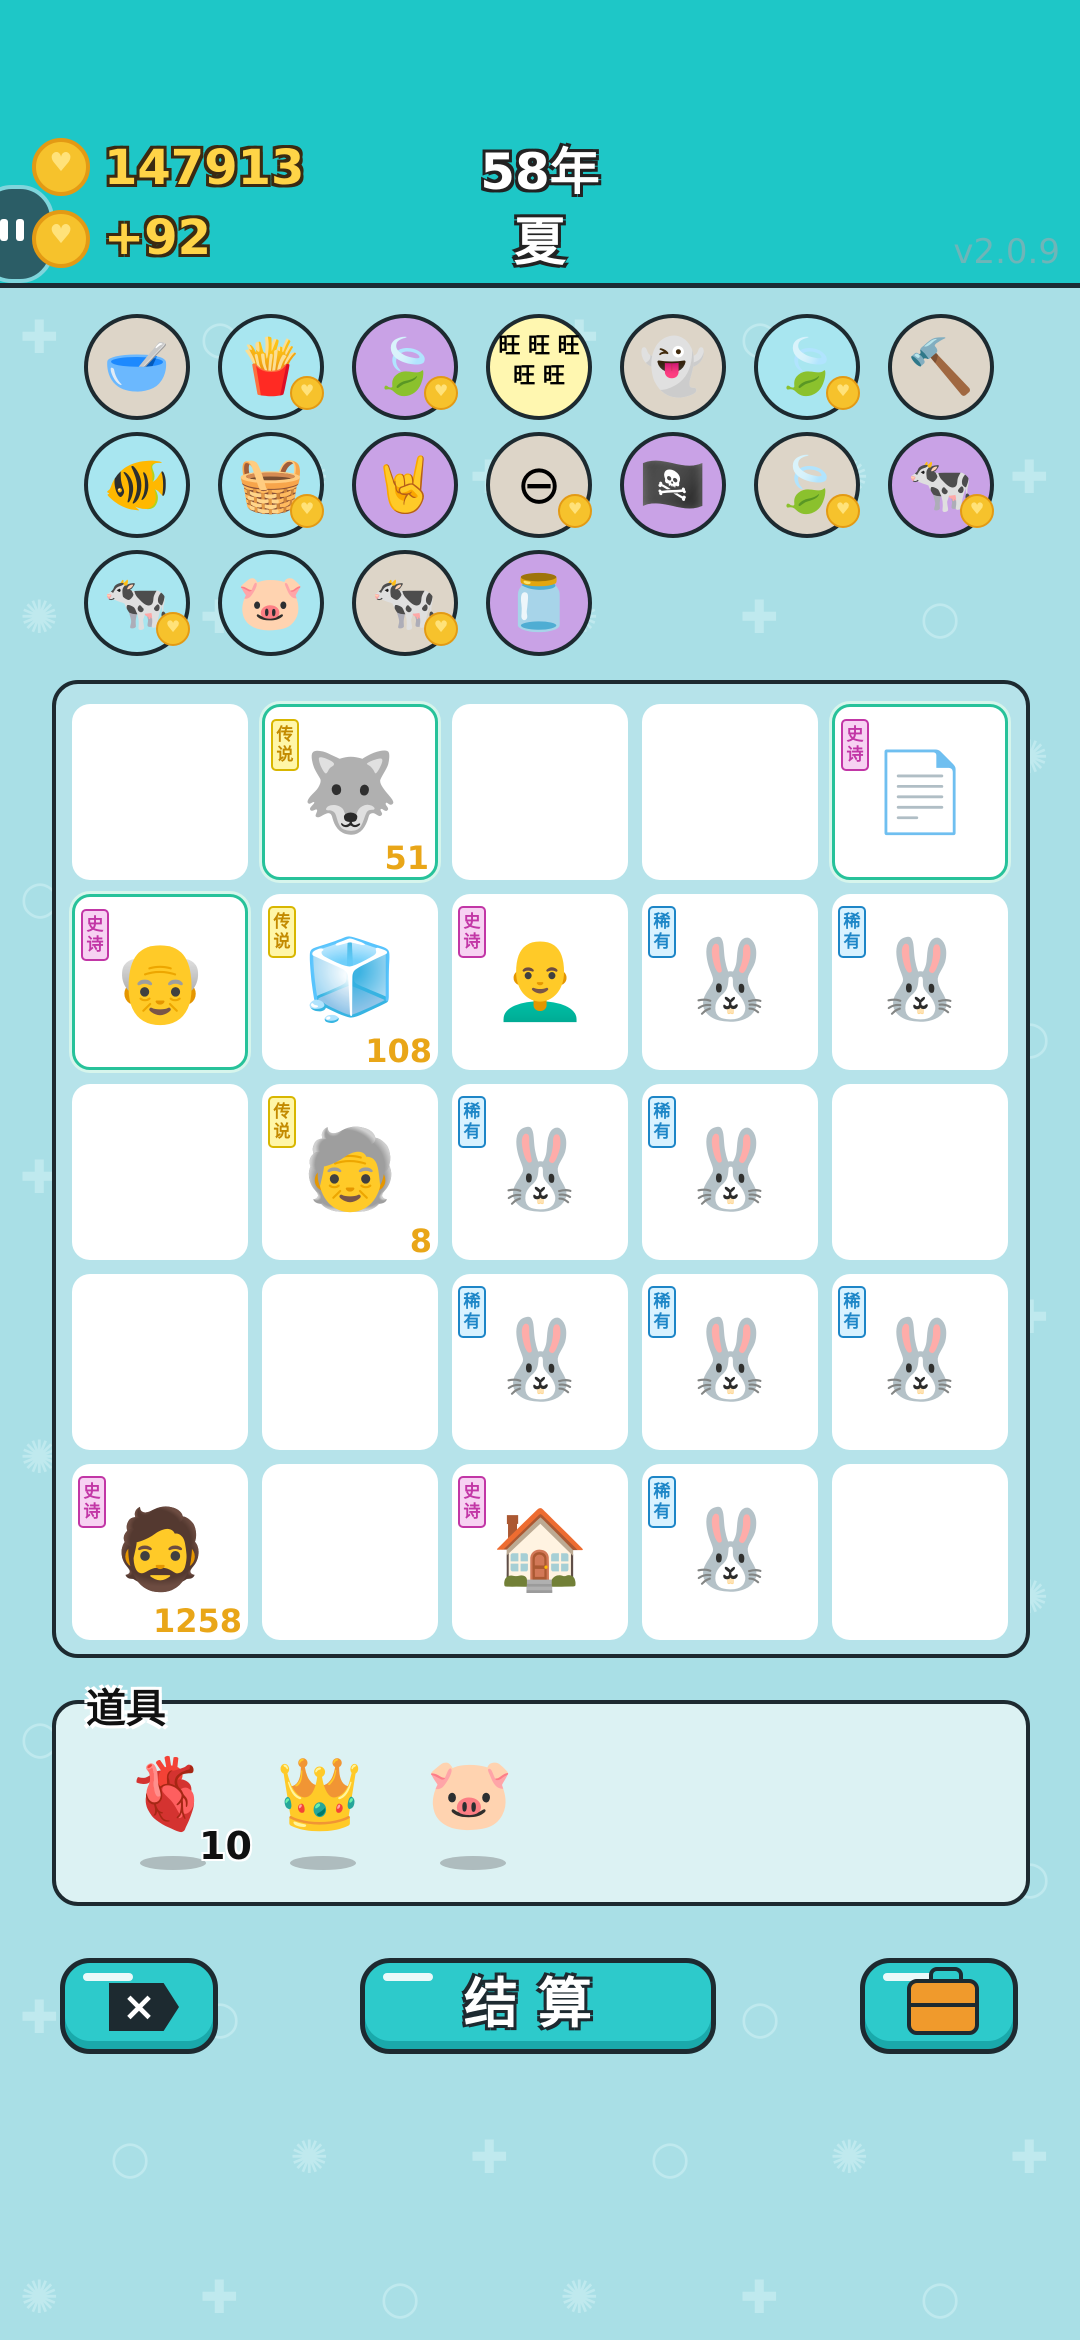 This screenshot has width=1080, height=2340. Describe the element at coordinates (158, 238) in the screenshot. I see `coin-gain: +92` at that location.